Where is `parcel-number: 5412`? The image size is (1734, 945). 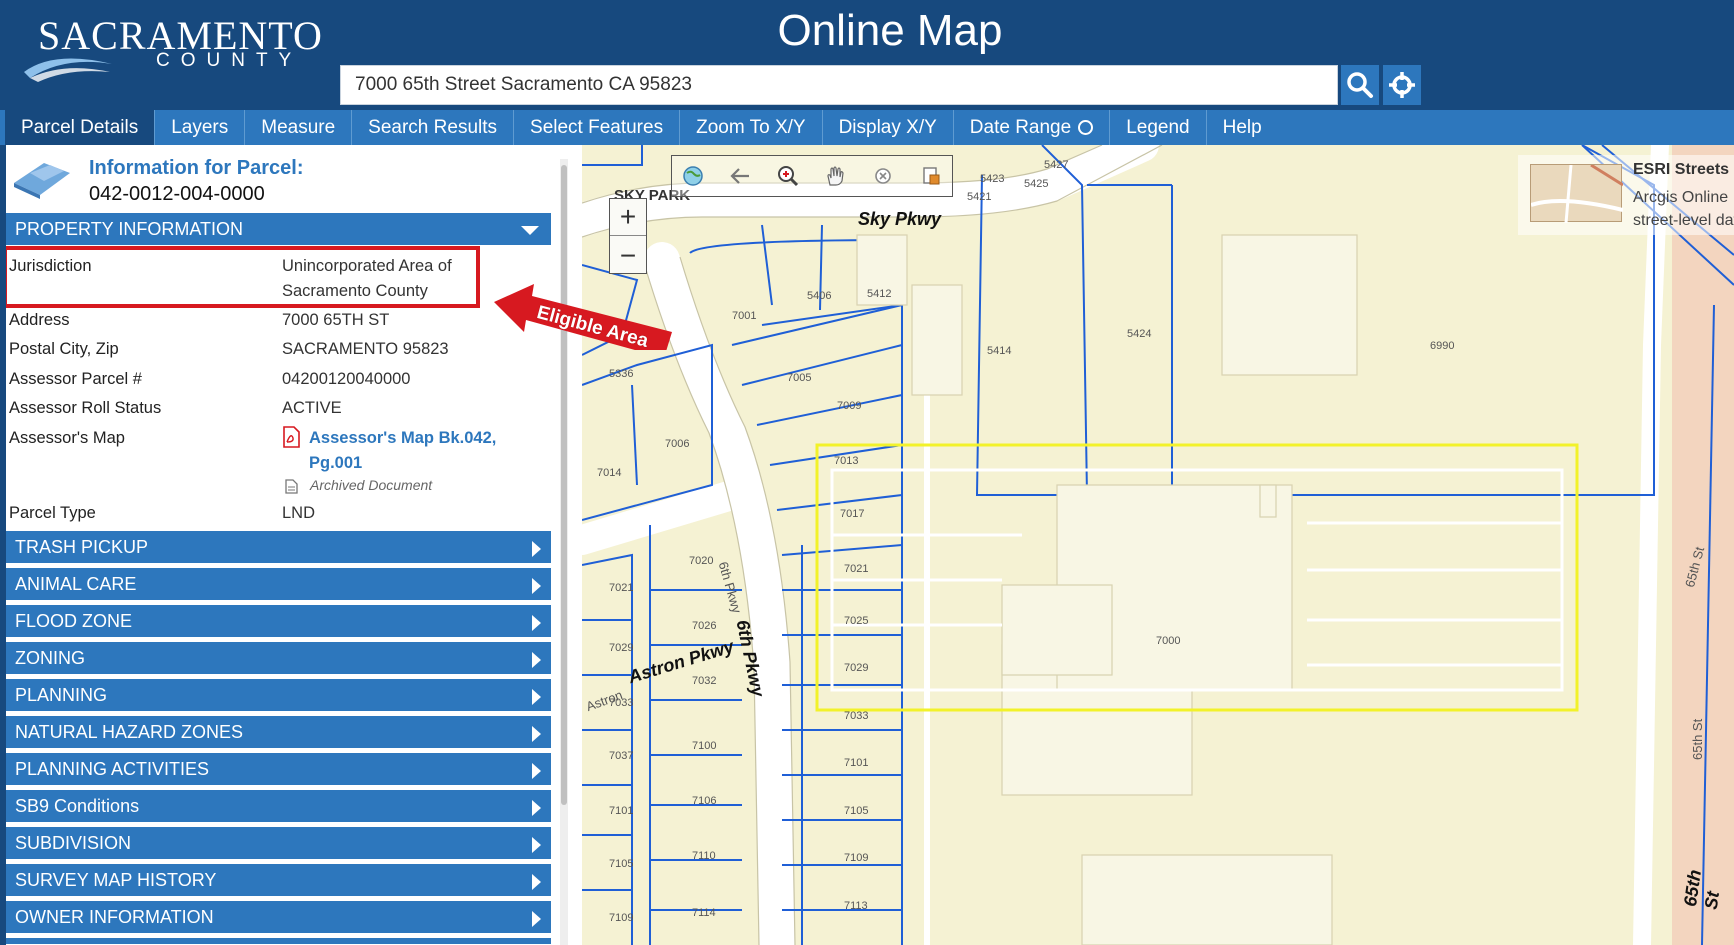
parcel-number: 5412 is located at coordinates (879, 294).